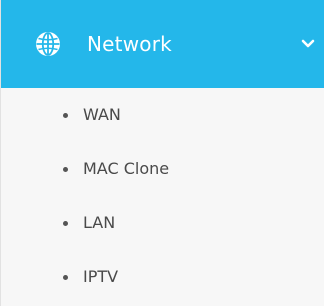 The height and width of the screenshot is (306, 324). Describe the element at coordinates (101, 276) in the screenshot. I see `submenu-item-label: IPTV` at that location.